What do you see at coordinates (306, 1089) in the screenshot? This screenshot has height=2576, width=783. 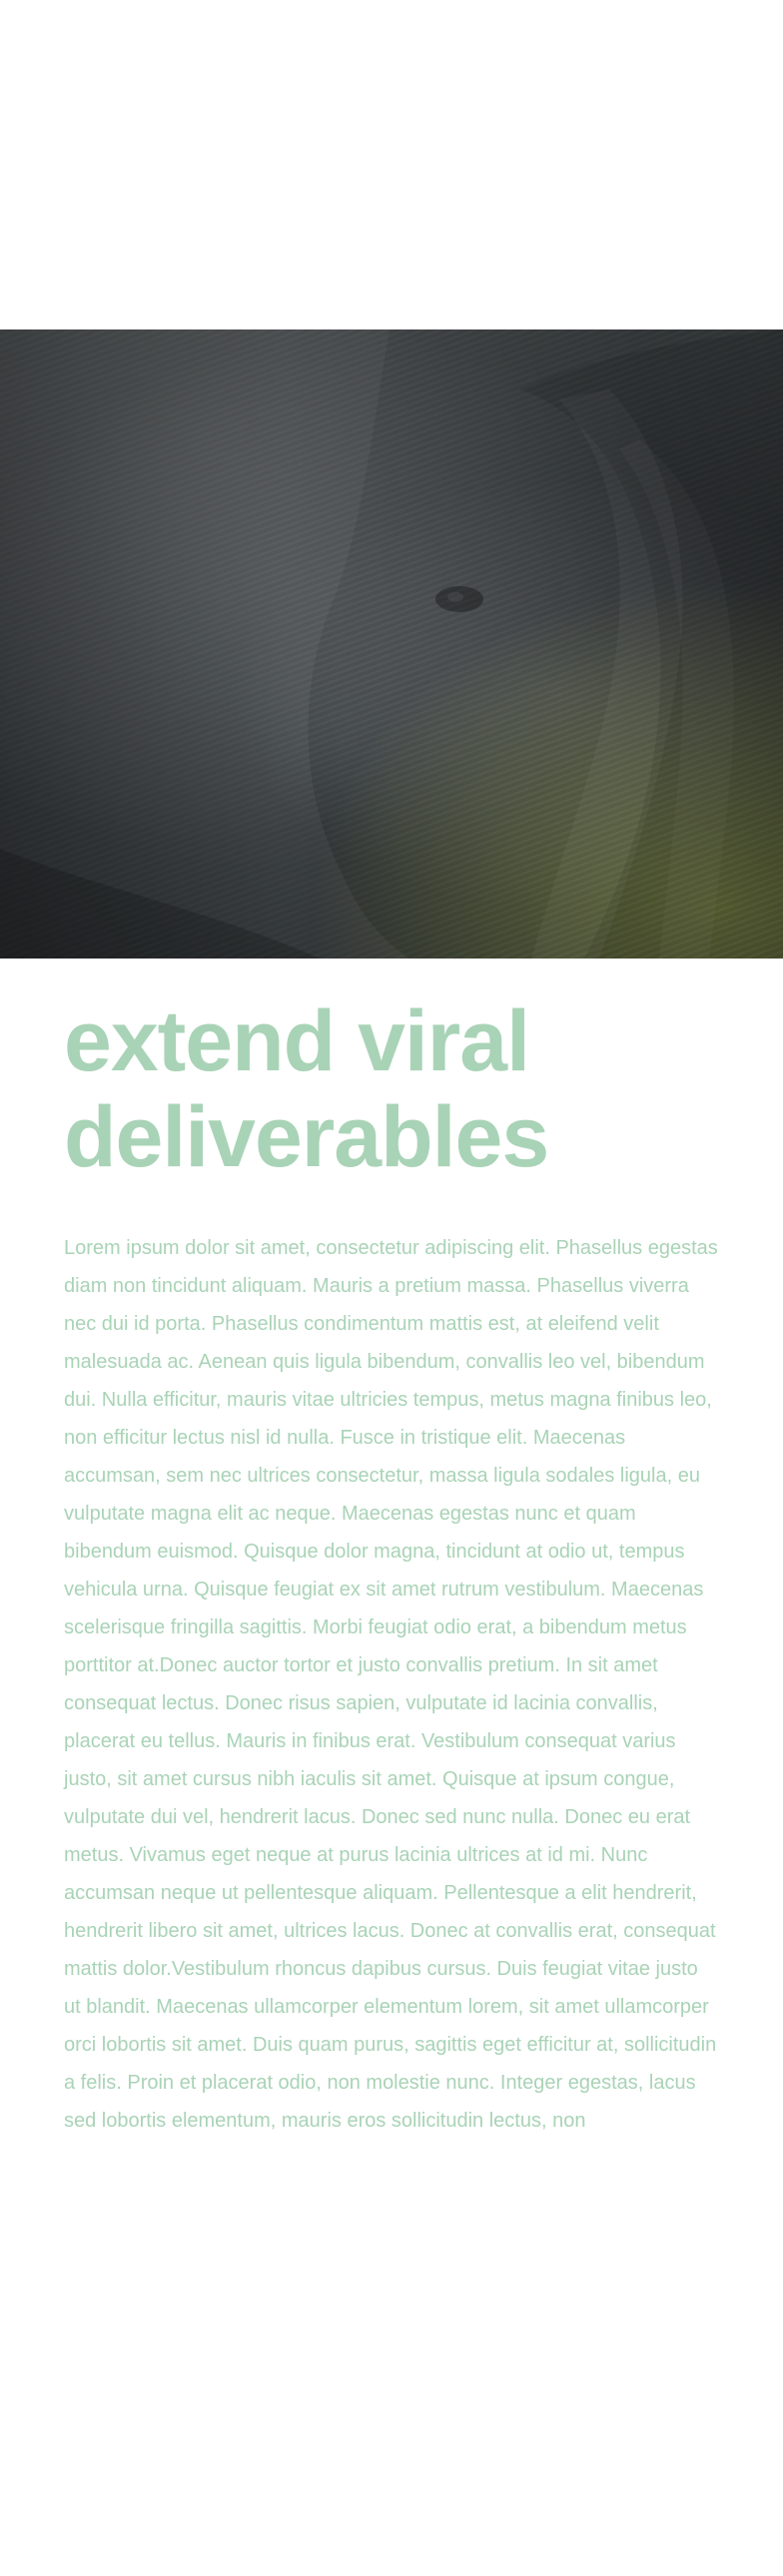 I see `article-headline: extend viral deliverables` at bounding box center [306, 1089].